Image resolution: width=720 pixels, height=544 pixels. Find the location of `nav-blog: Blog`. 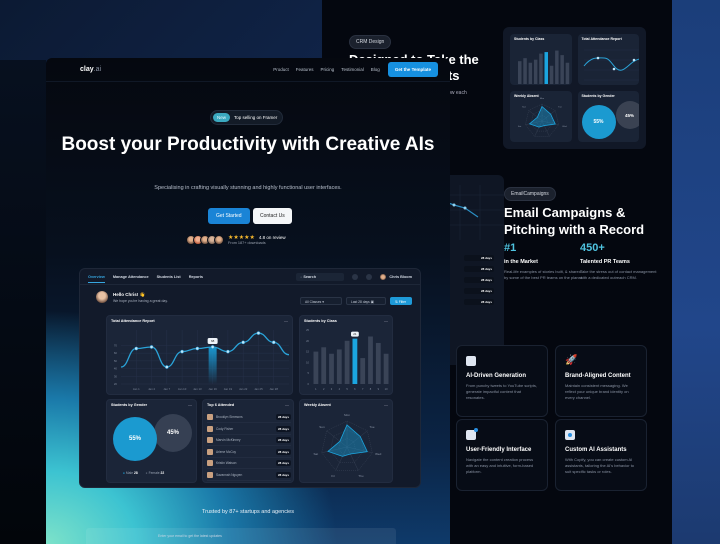

nav-blog: Blog is located at coordinates (375, 69).